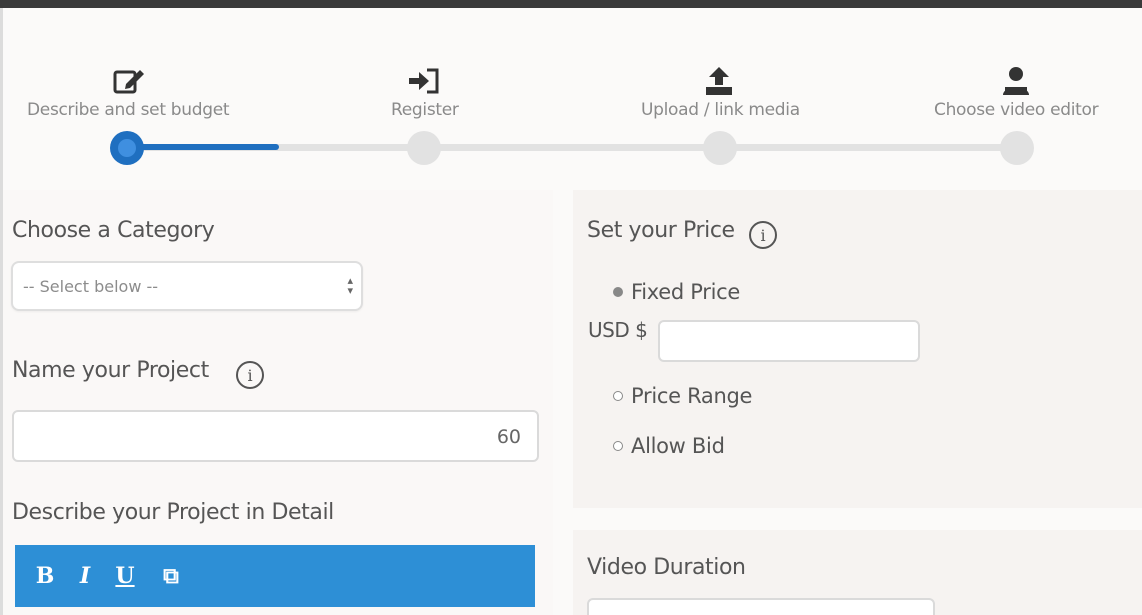 The width and height of the screenshot is (1142, 615). What do you see at coordinates (85, 576) in the screenshot?
I see `italic-button: I` at bounding box center [85, 576].